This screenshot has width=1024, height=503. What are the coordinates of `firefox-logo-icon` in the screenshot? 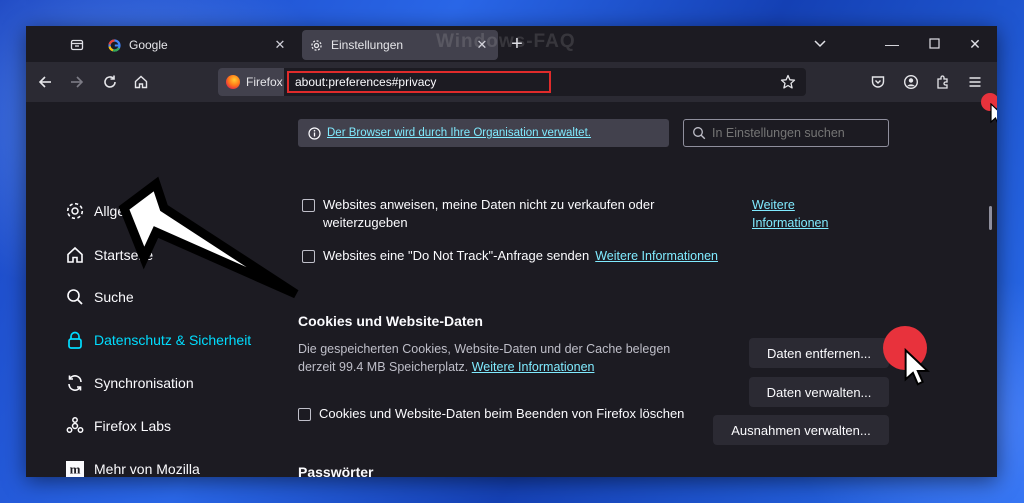 It's located at (233, 82).